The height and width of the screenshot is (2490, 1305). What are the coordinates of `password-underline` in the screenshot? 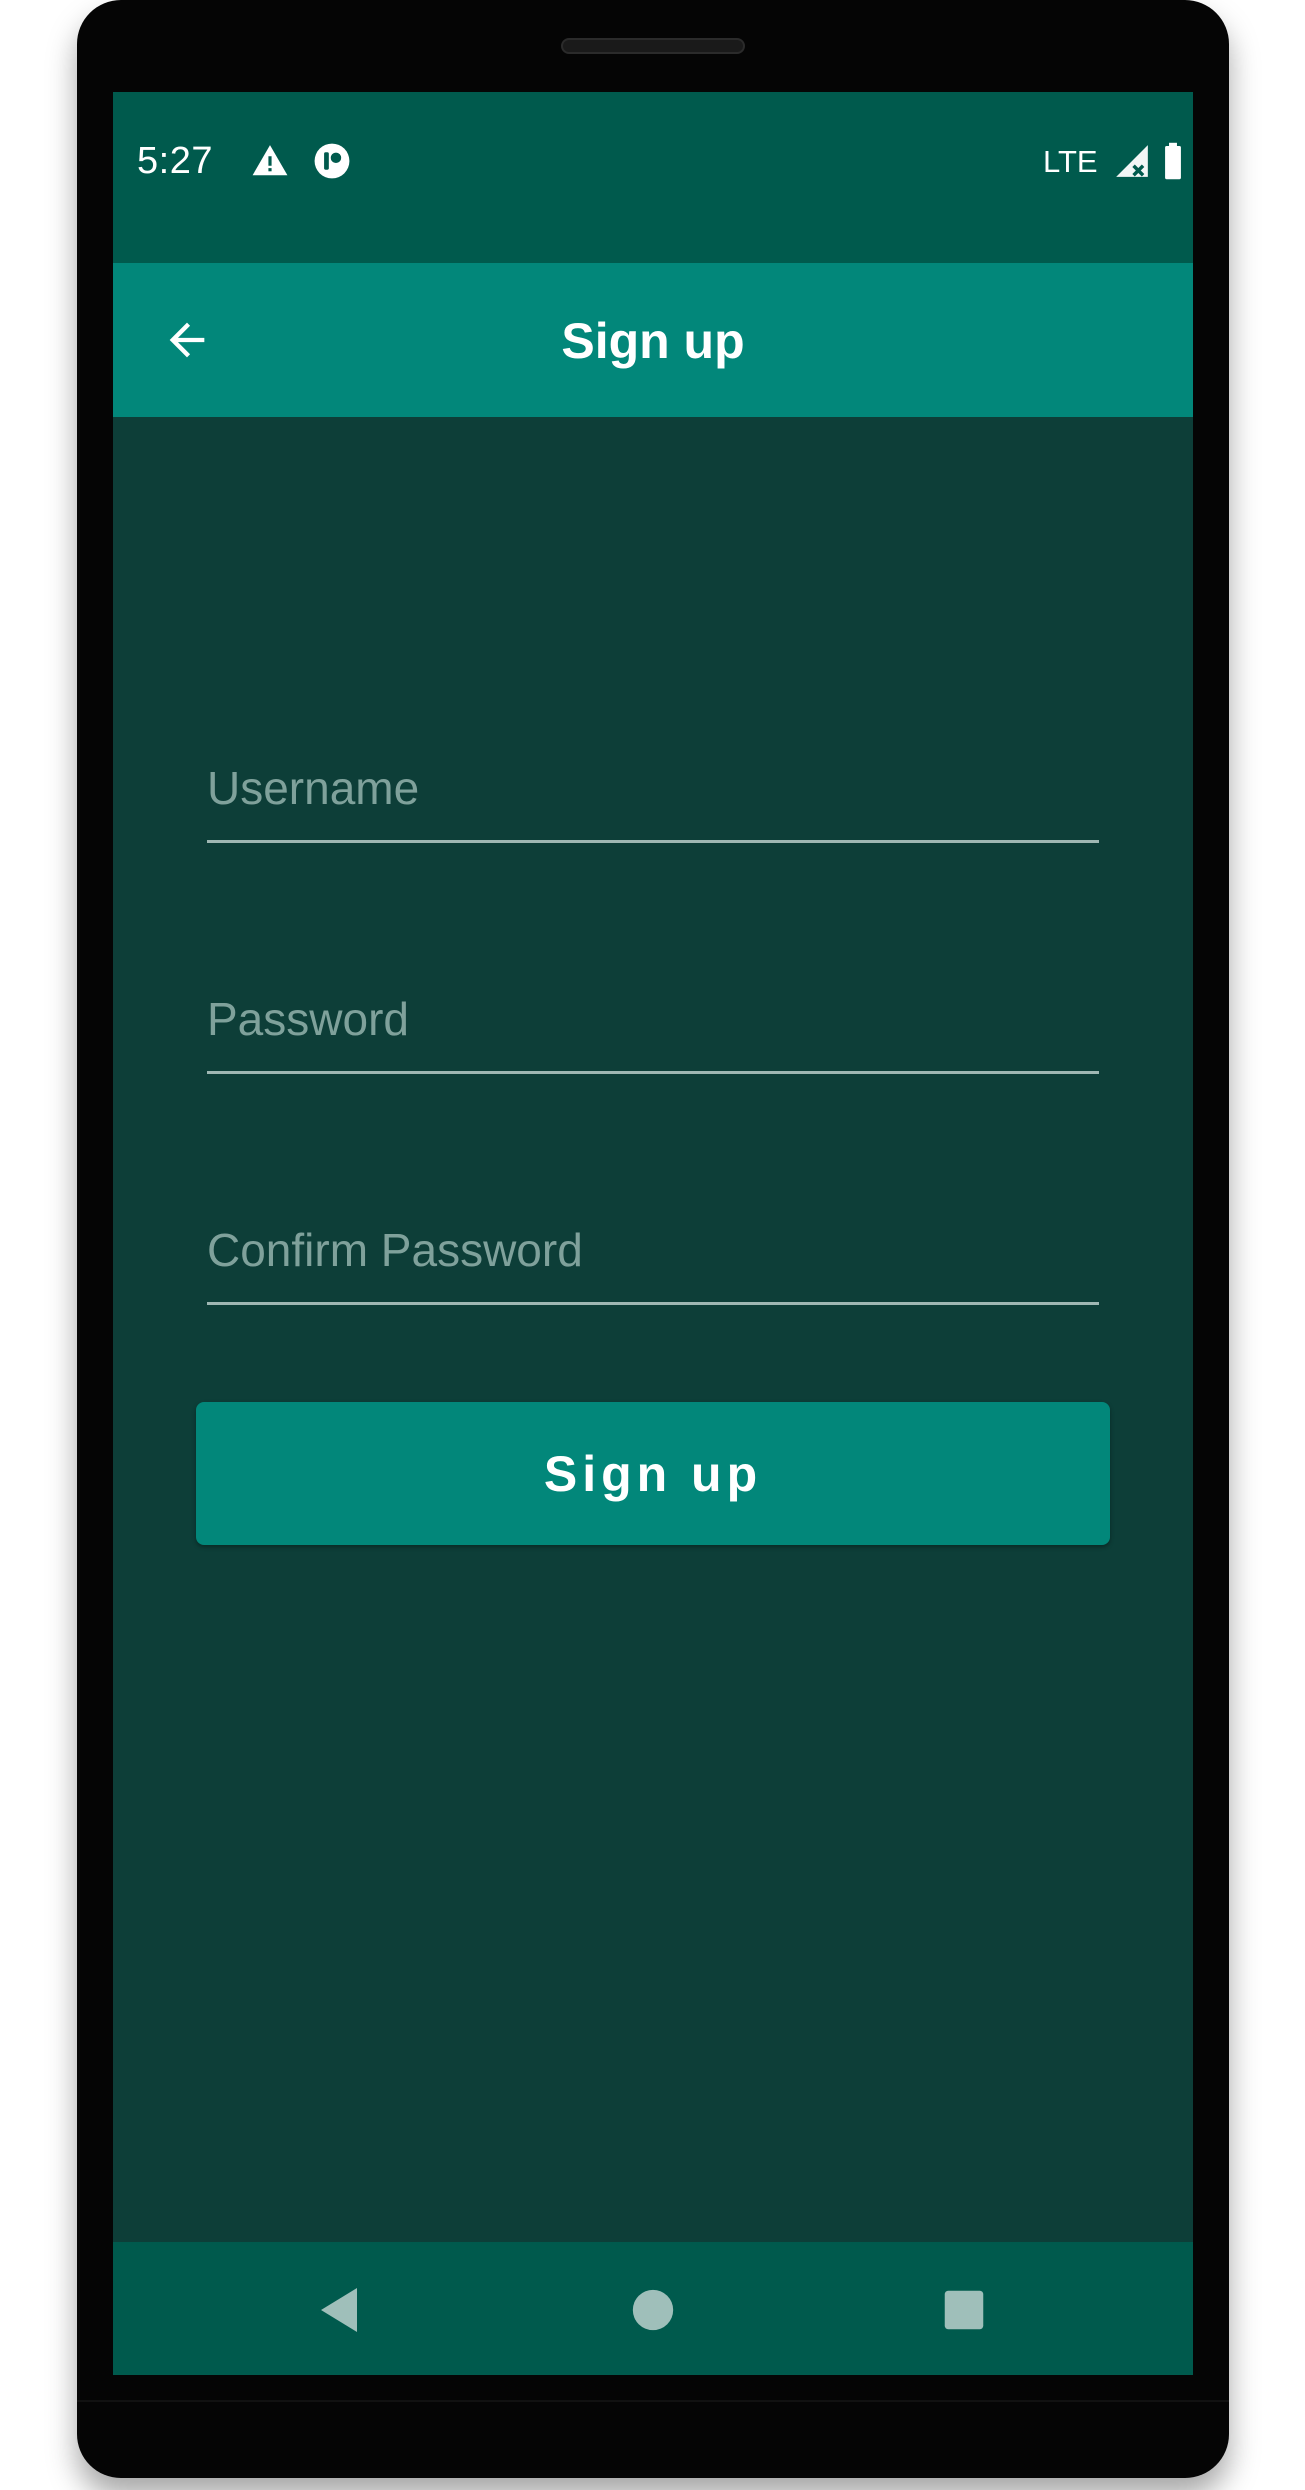 It's located at (653, 1072).